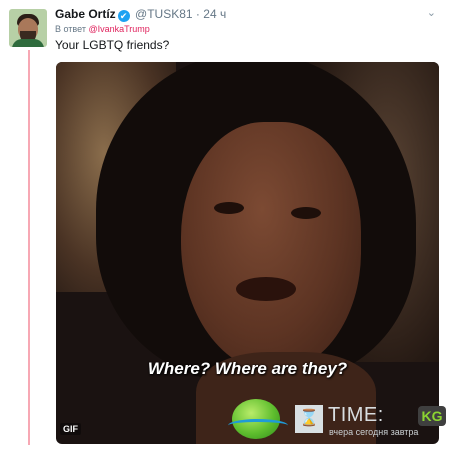 This screenshot has height=450, width=450. Describe the element at coordinates (164, 14) in the screenshot. I see `author-handle: @TUSK81` at that location.